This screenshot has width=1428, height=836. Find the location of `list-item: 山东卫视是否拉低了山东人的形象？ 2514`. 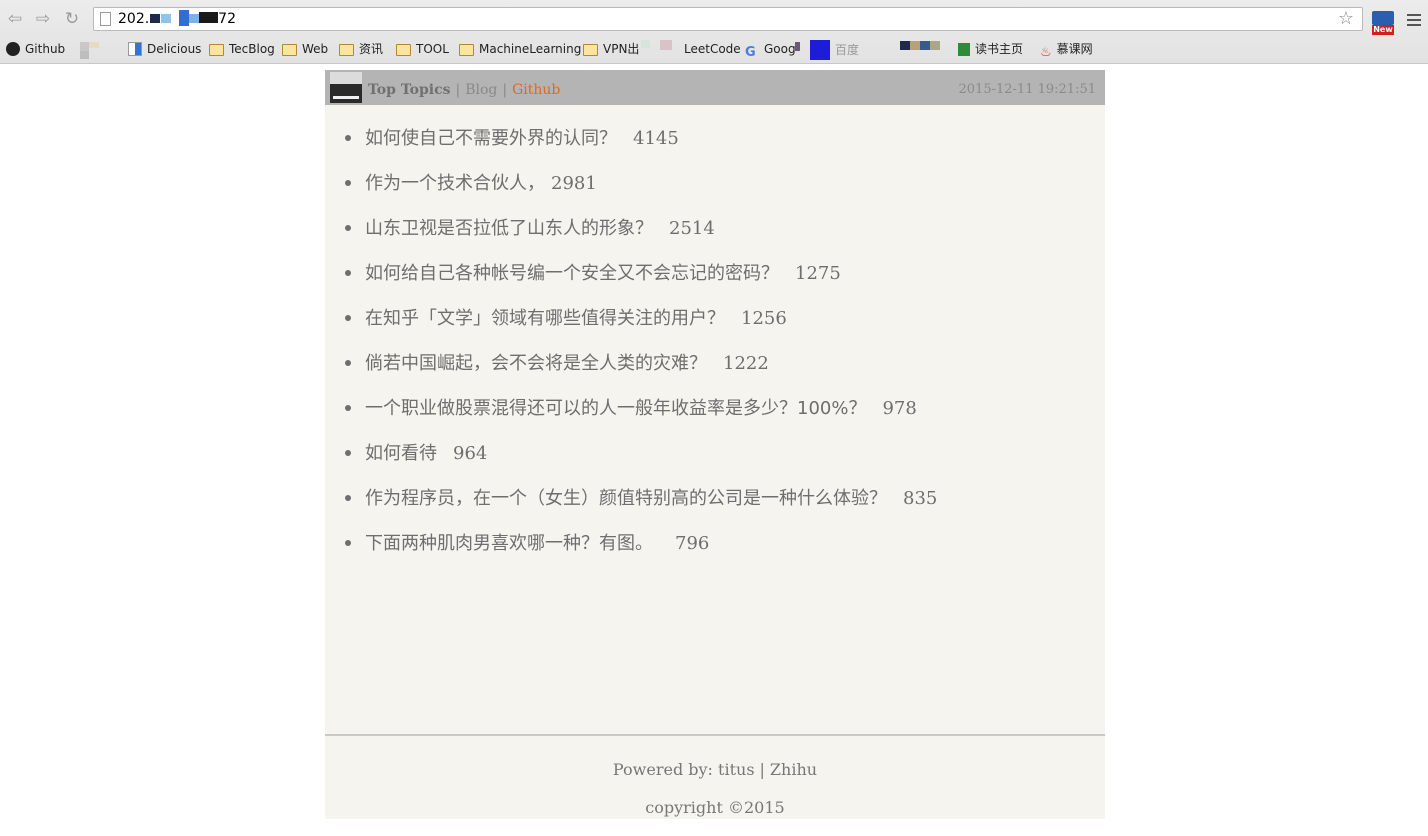

list-item: 山东卫视是否拉低了山东人的形象？ 2514 is located at coordinates (715, 228).